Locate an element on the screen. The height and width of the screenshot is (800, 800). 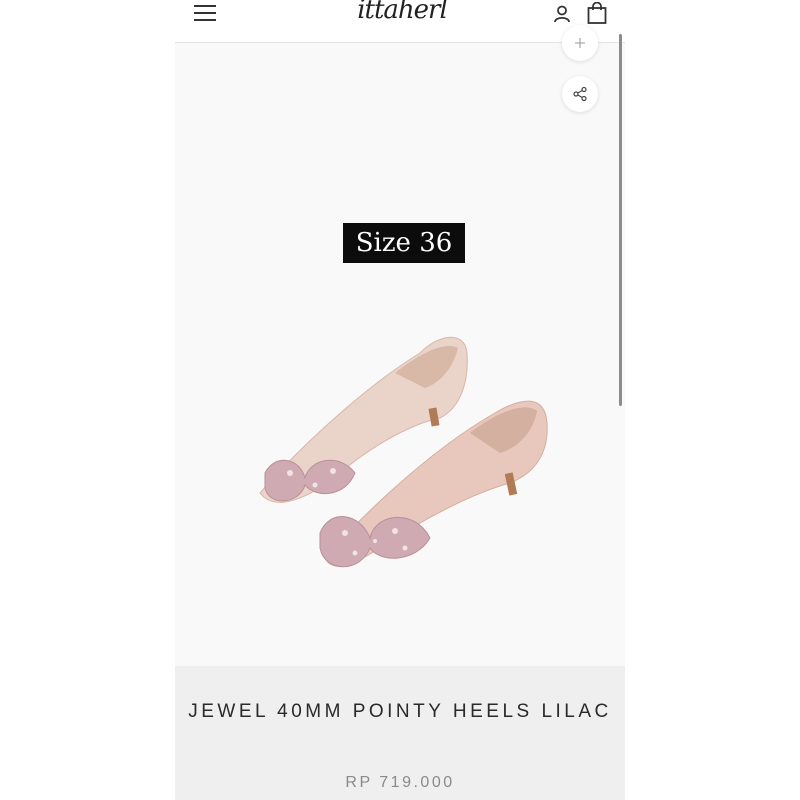
product-price: RP 719.000 is located at coordinates (400, 782).